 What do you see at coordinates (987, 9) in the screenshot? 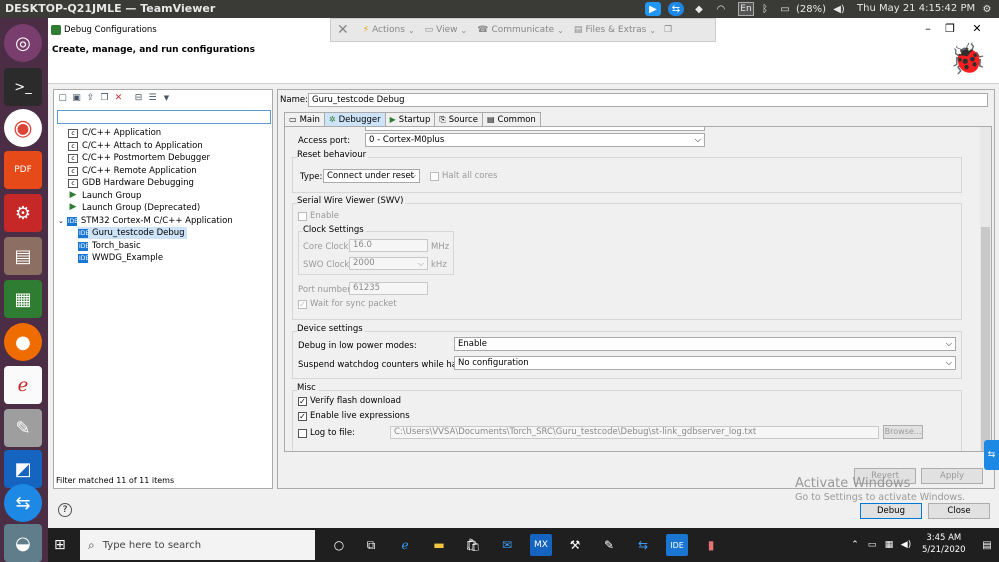
I see `gear-icon: ⚙` at bounding box center [987, 9].